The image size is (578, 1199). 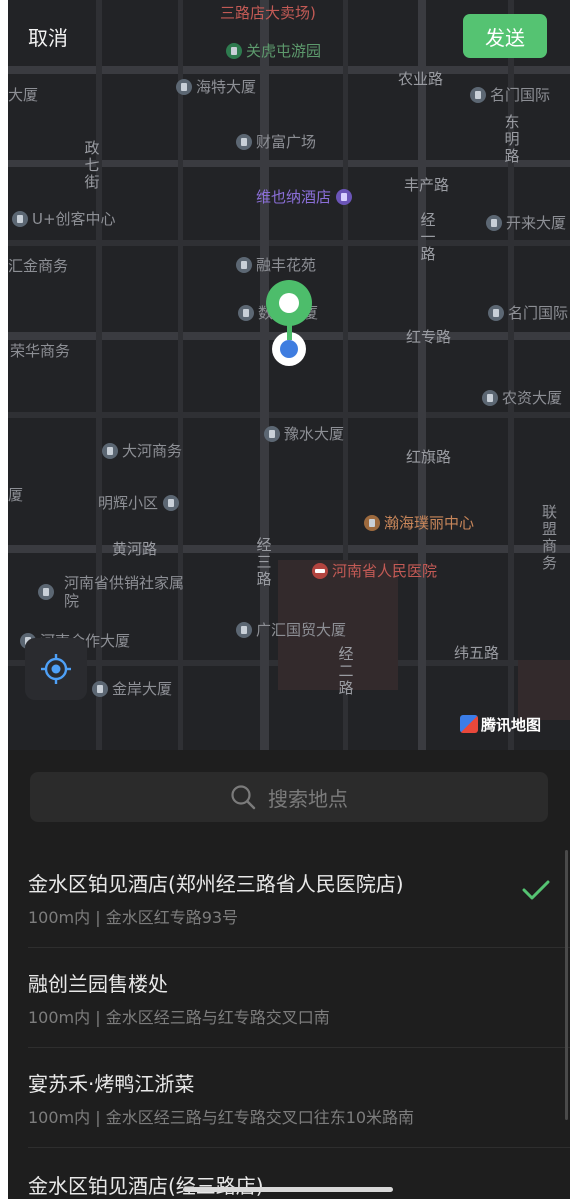 I want to click on map-label: 开来大厦, so click(x=526, y=223).